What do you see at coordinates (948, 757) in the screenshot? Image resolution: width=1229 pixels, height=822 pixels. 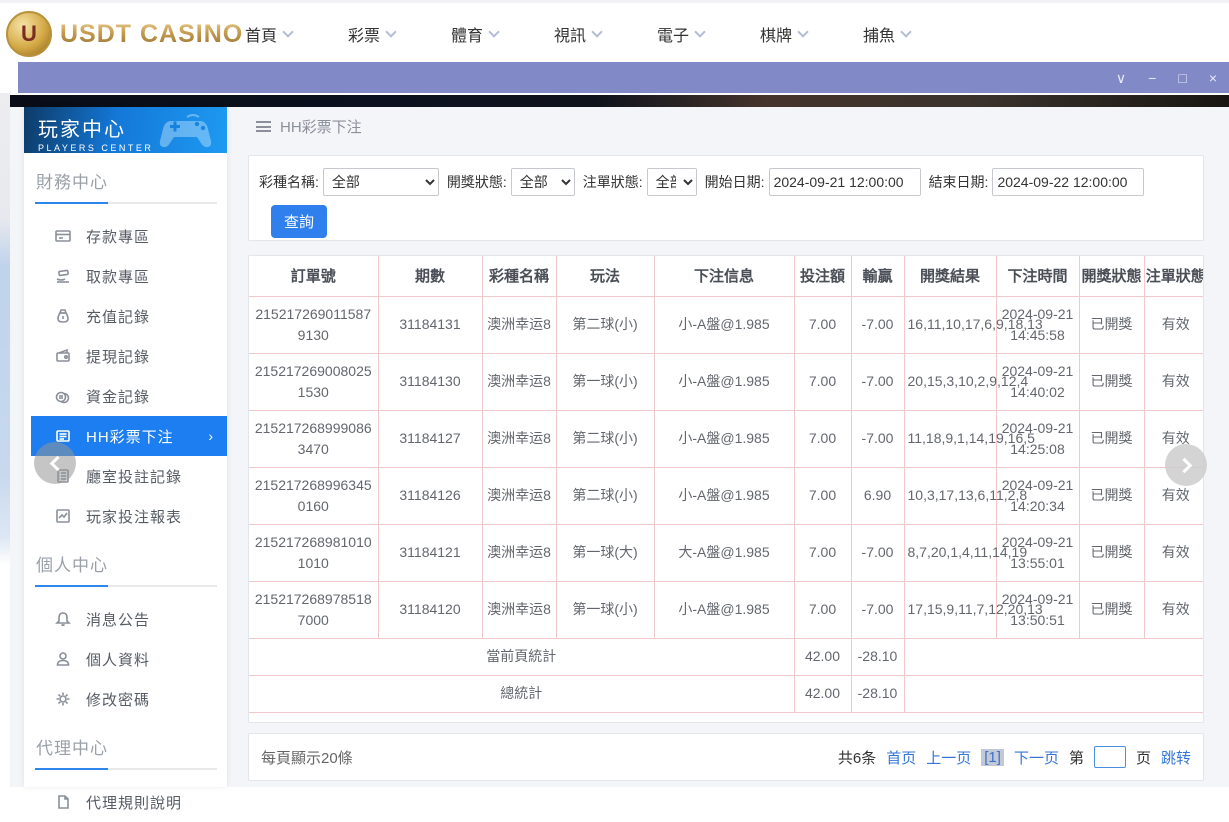 I see `prev-page-link: 上一页` at bounding box center [948, 757].